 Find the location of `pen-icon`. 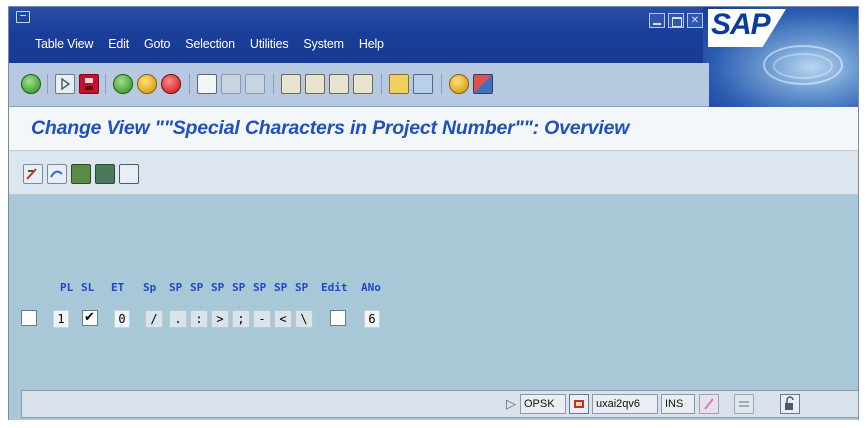

pen-icon is located at coordinates (709, 404).